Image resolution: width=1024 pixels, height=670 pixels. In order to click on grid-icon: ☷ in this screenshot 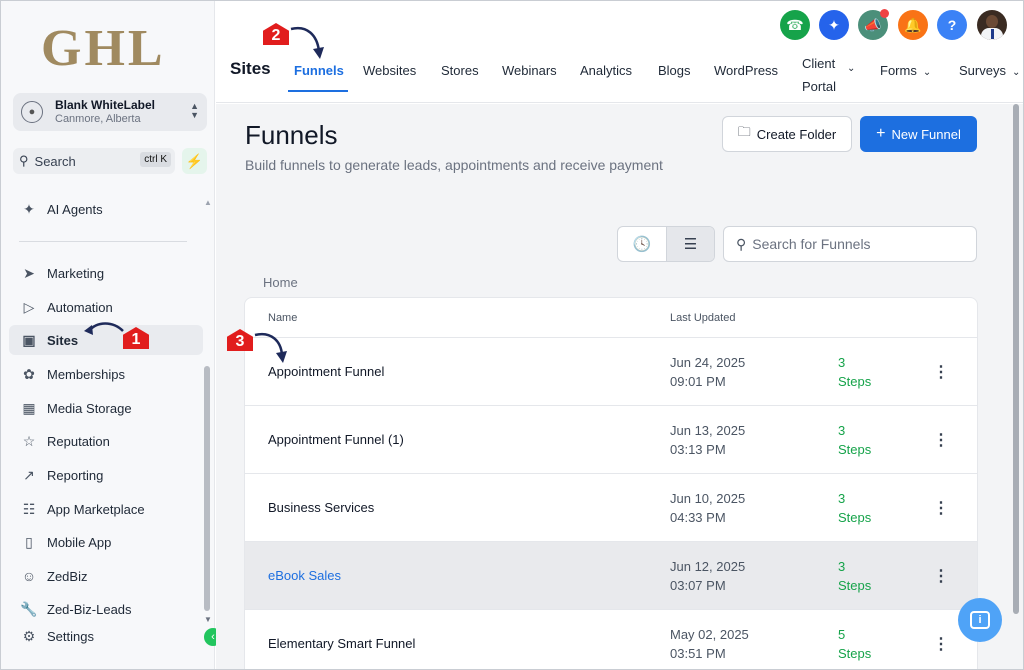, I will do `click(29, 508)`.